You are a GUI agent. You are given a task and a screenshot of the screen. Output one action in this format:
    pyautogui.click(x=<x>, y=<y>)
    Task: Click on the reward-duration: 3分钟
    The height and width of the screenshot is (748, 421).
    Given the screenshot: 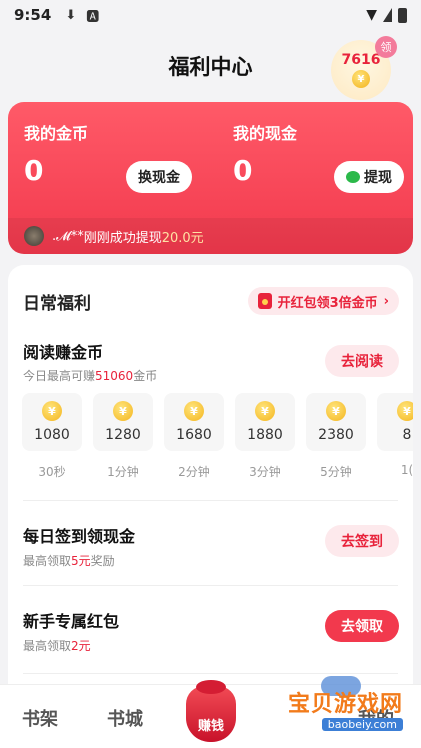 What is the action you would take?
    pyautogui.click(x=265, y=472)
    